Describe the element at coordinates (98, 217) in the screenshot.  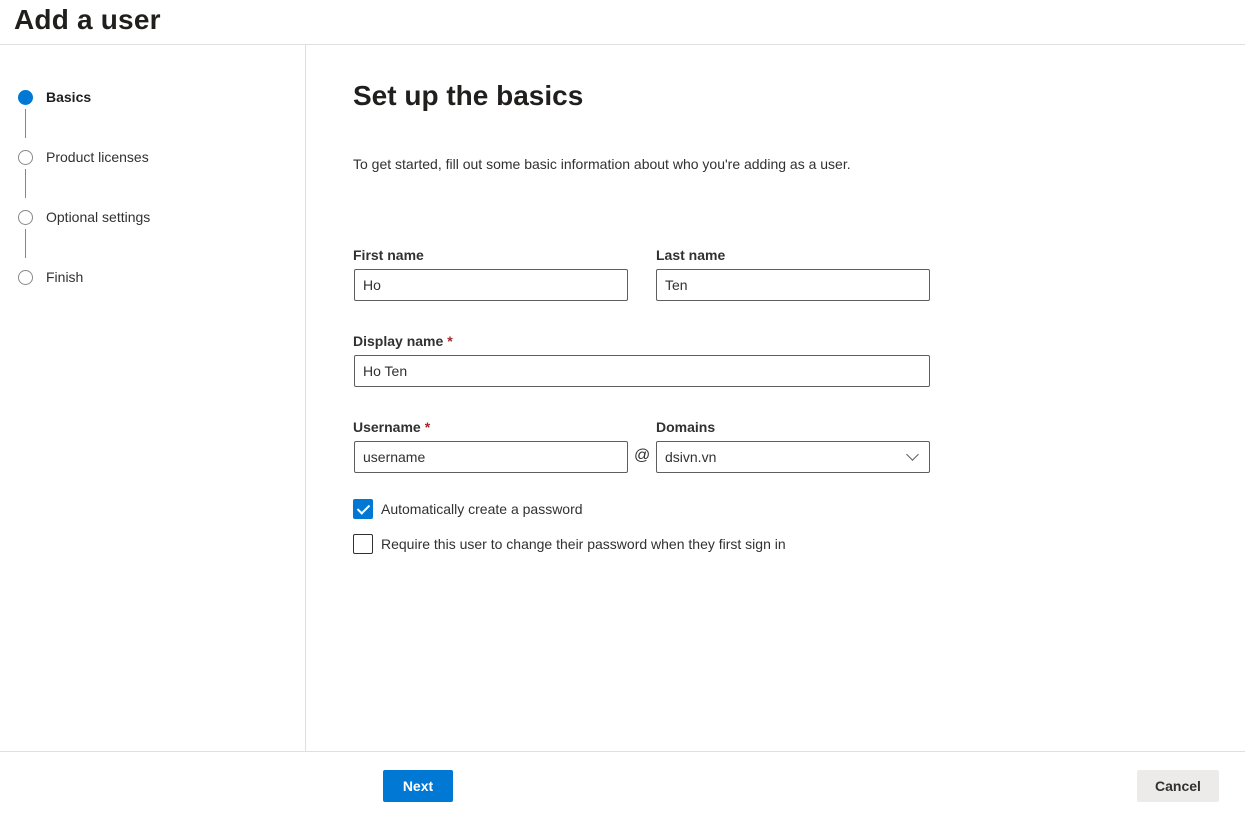
I see `step-label: Optional settings` at that location.